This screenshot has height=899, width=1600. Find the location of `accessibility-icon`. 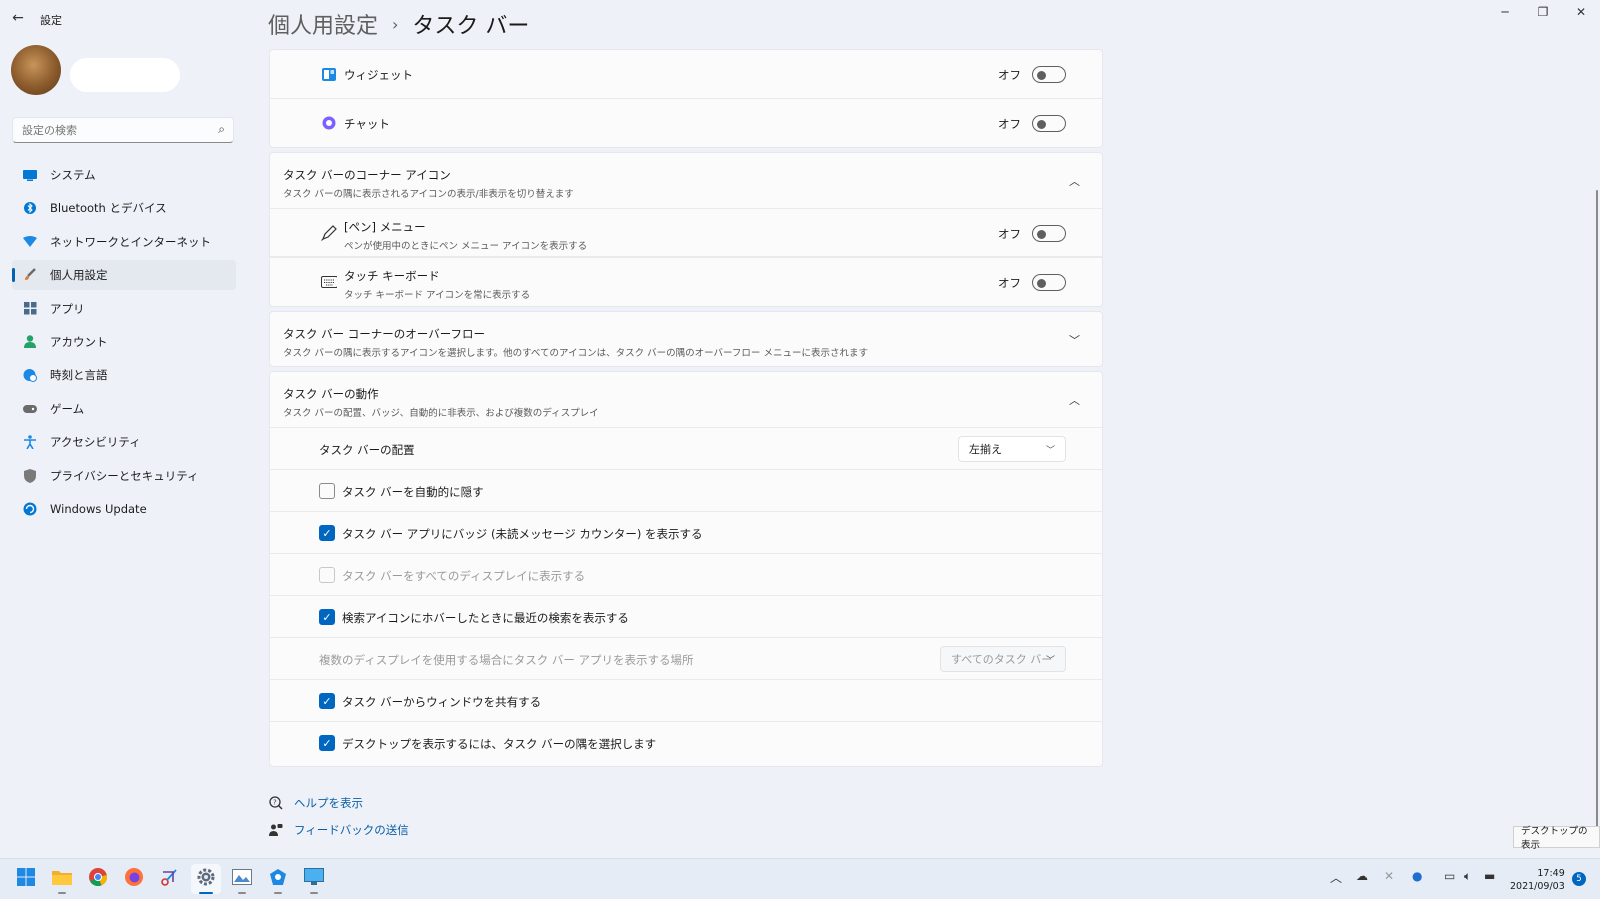

accessibility-icon is located at coordinates (30, 442).